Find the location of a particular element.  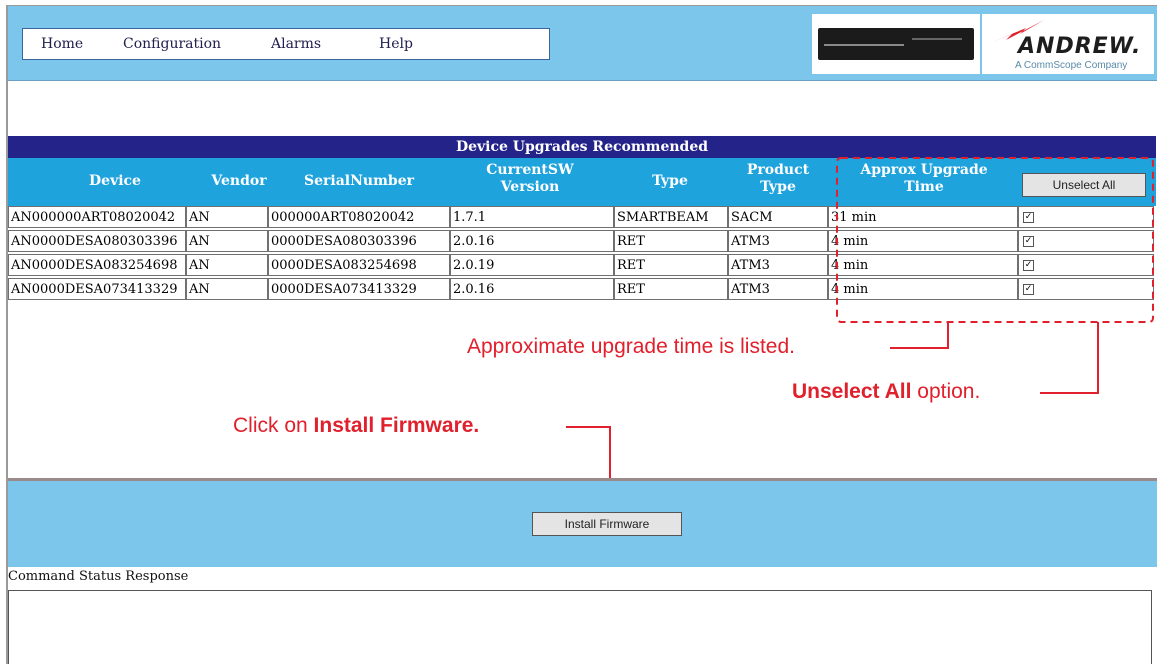

status-label: Command Status Response is located at coordinates (98, 576).